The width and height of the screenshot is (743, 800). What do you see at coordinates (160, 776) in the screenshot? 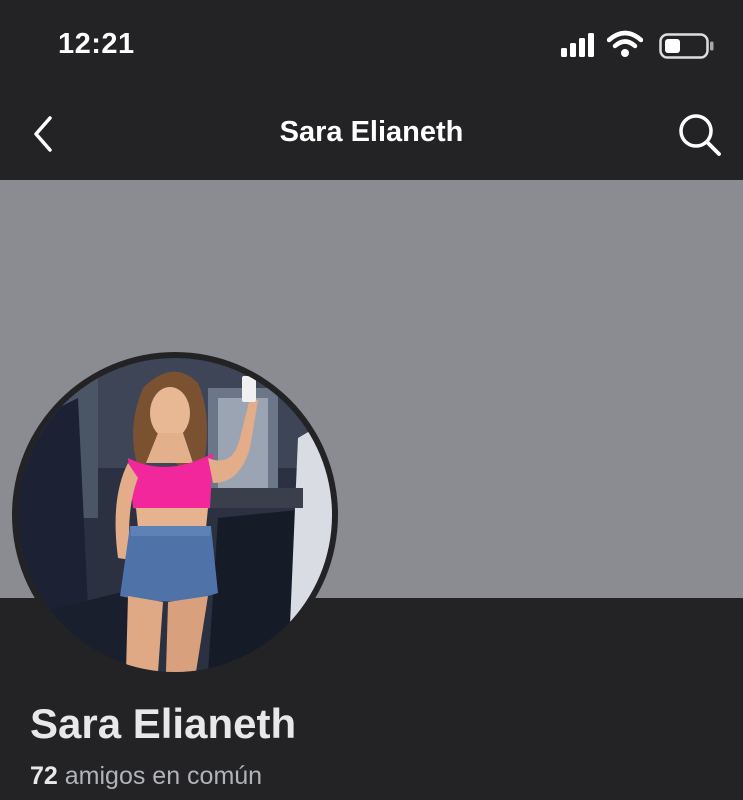
I see `mutual-friends-label: amigos en común` at bounding box center [160, 776].